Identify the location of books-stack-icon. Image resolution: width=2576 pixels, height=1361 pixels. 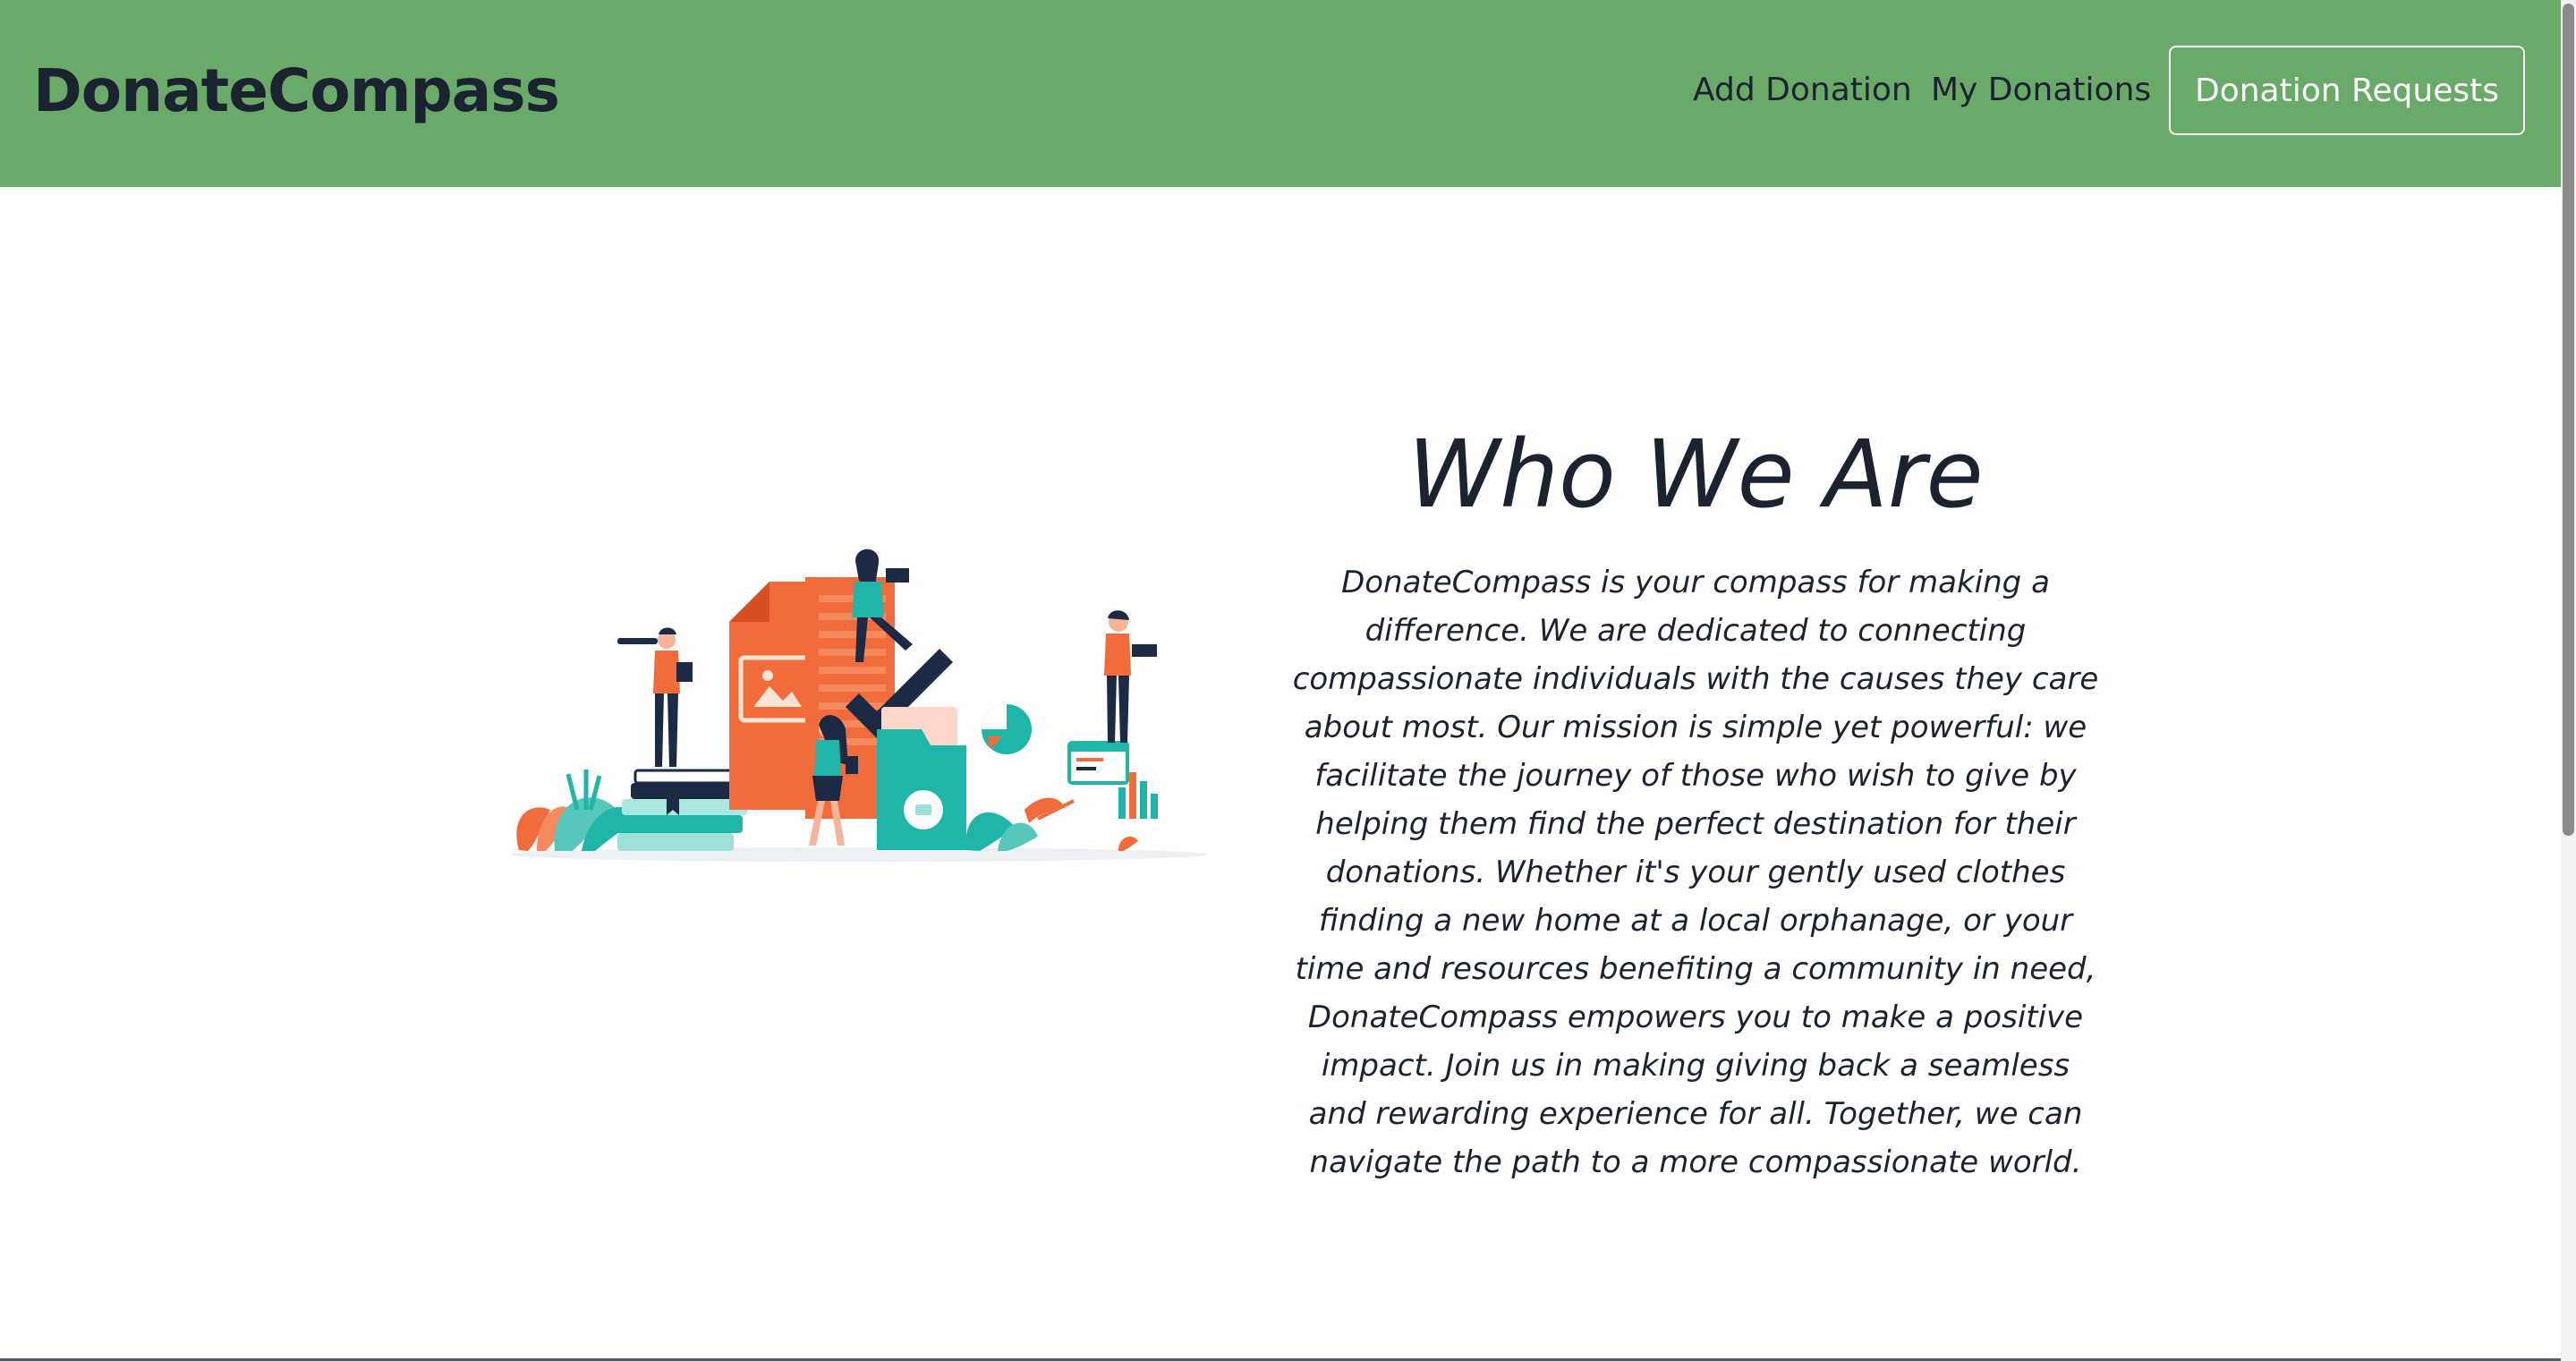
(677, 810).